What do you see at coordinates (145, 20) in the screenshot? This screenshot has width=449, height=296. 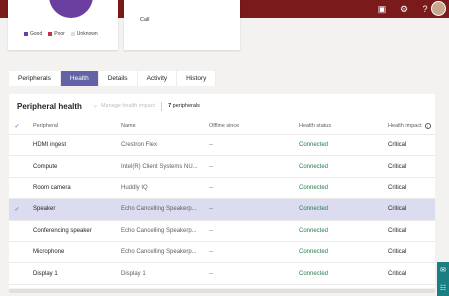 I see `call-label: Call` at bounding box center [145, 20].